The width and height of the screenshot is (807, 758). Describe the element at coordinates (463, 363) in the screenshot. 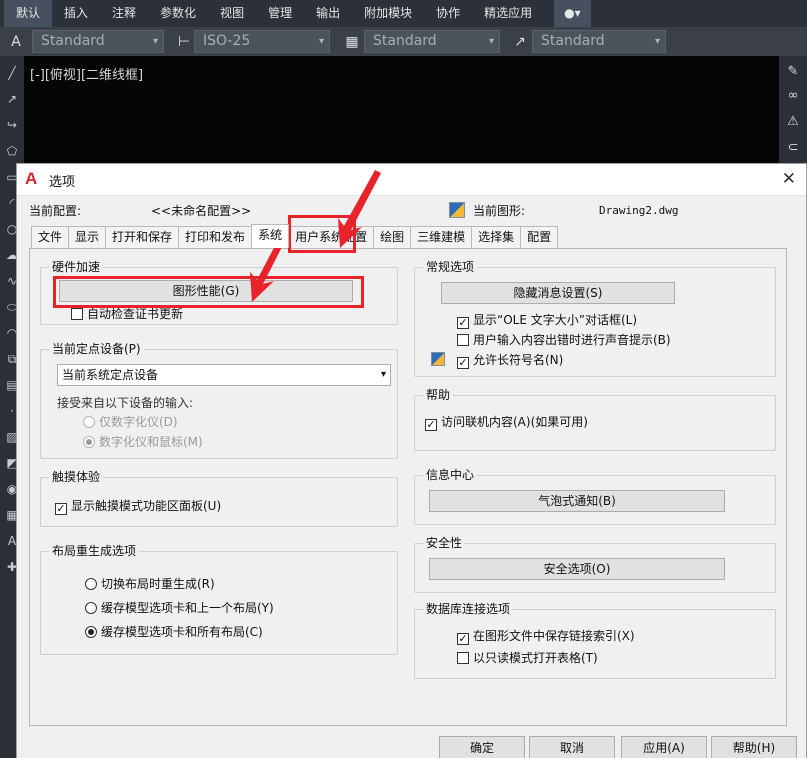

I see `allow-long-names-box: ✓` at that location.